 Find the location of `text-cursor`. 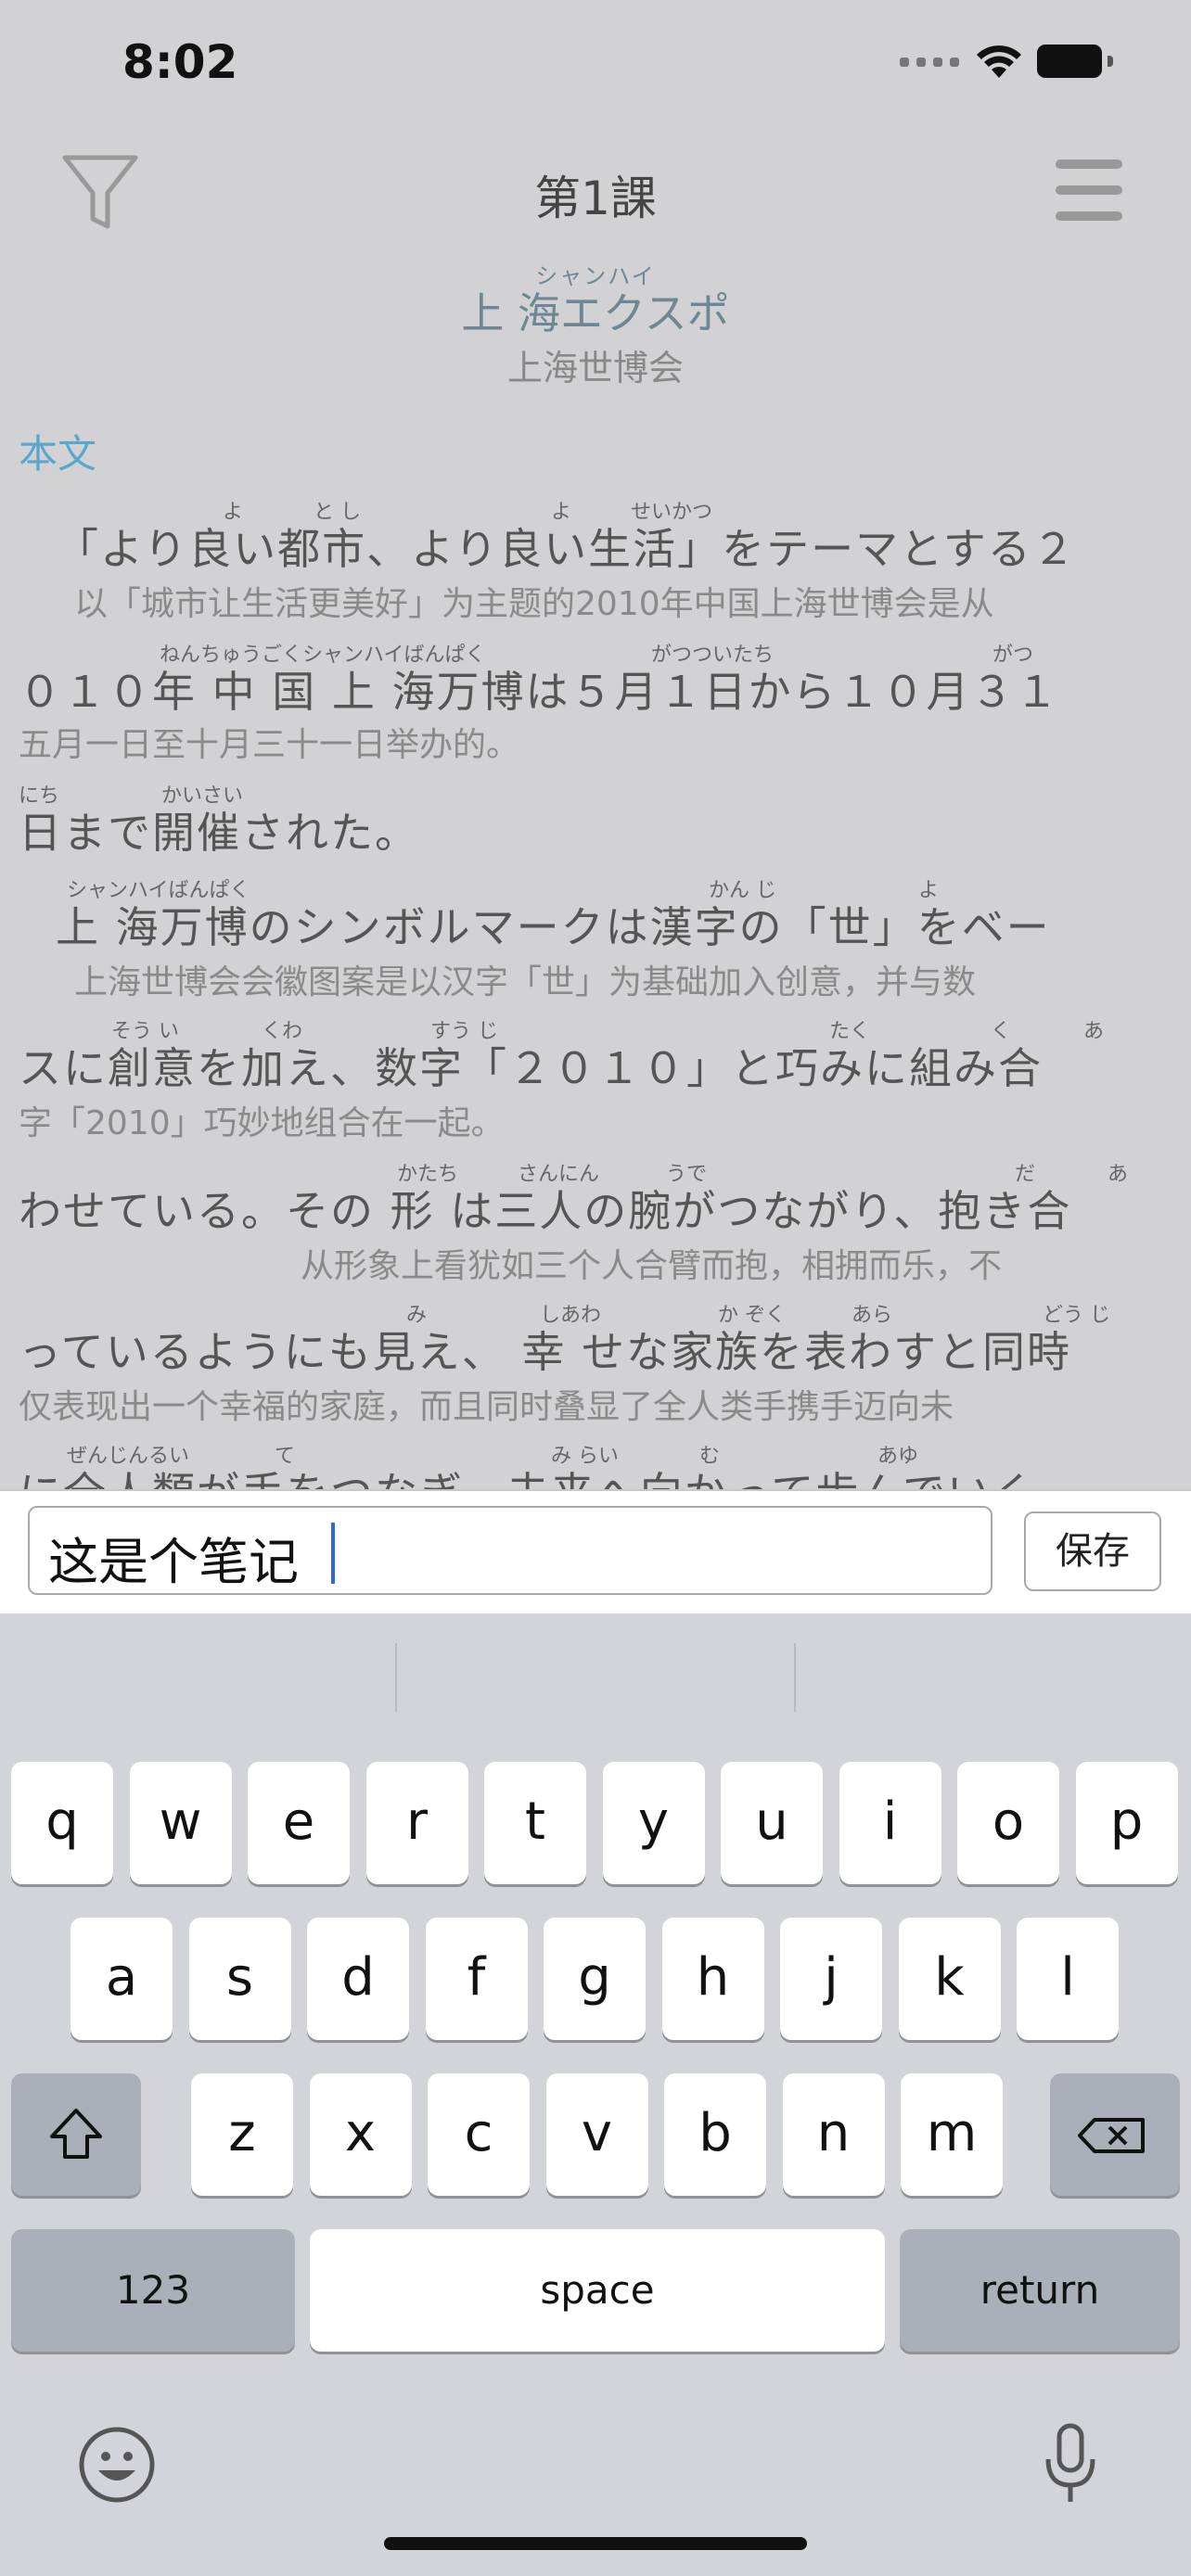

text-cursor is located at coordinates (333, 1553).